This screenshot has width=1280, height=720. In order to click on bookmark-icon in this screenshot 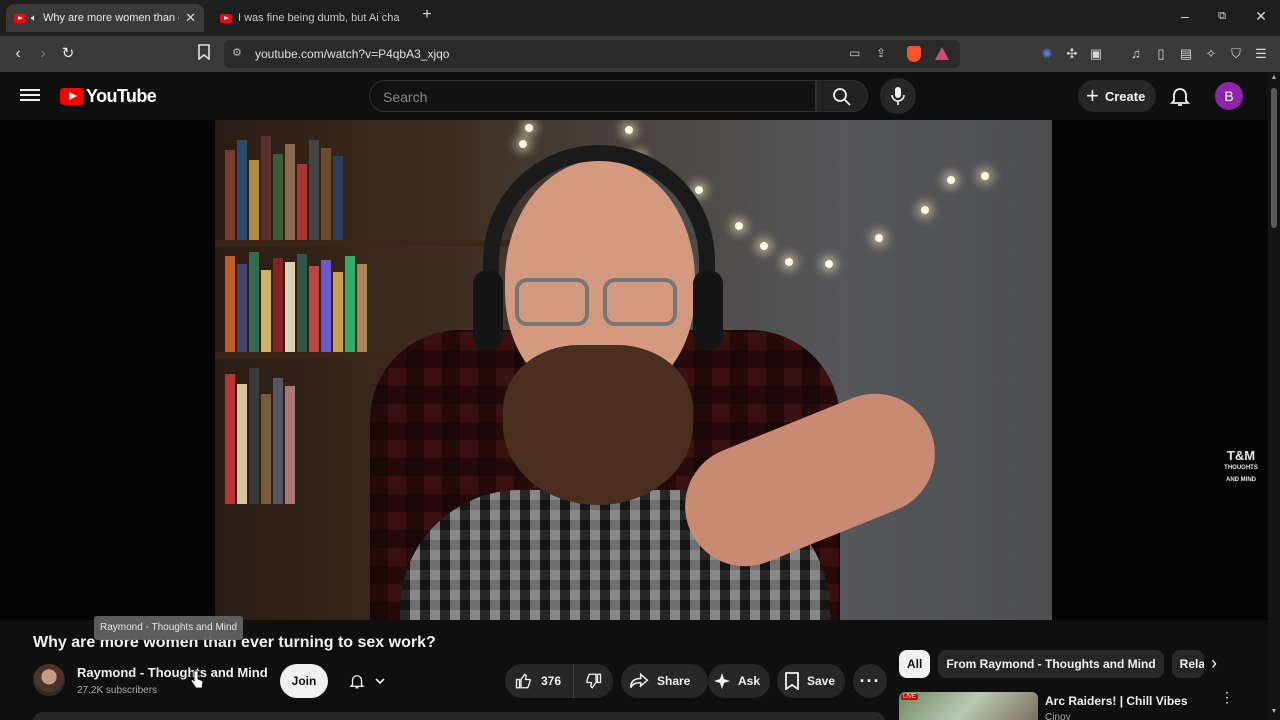, I will do `click(204, 54)`.